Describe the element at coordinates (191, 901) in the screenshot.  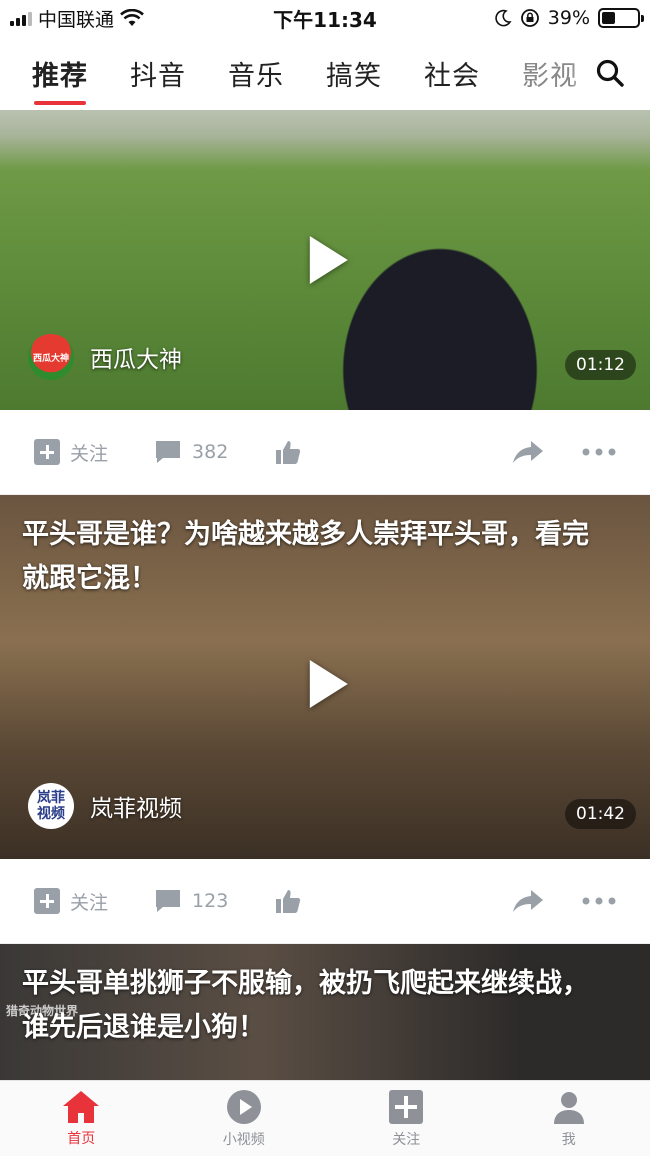
I see `comment-button: 123` at that location.